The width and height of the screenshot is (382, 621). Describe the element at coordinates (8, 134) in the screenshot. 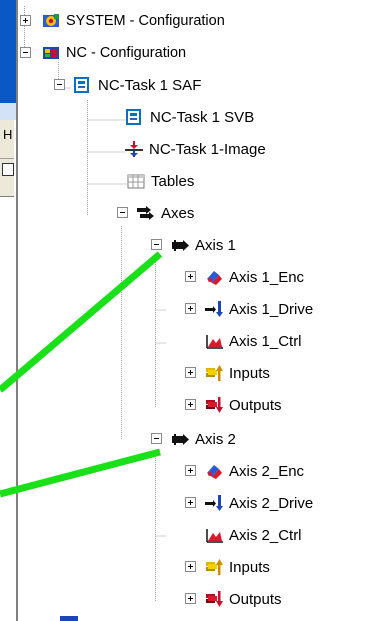

I see `toolbar-letter: H` at that location.